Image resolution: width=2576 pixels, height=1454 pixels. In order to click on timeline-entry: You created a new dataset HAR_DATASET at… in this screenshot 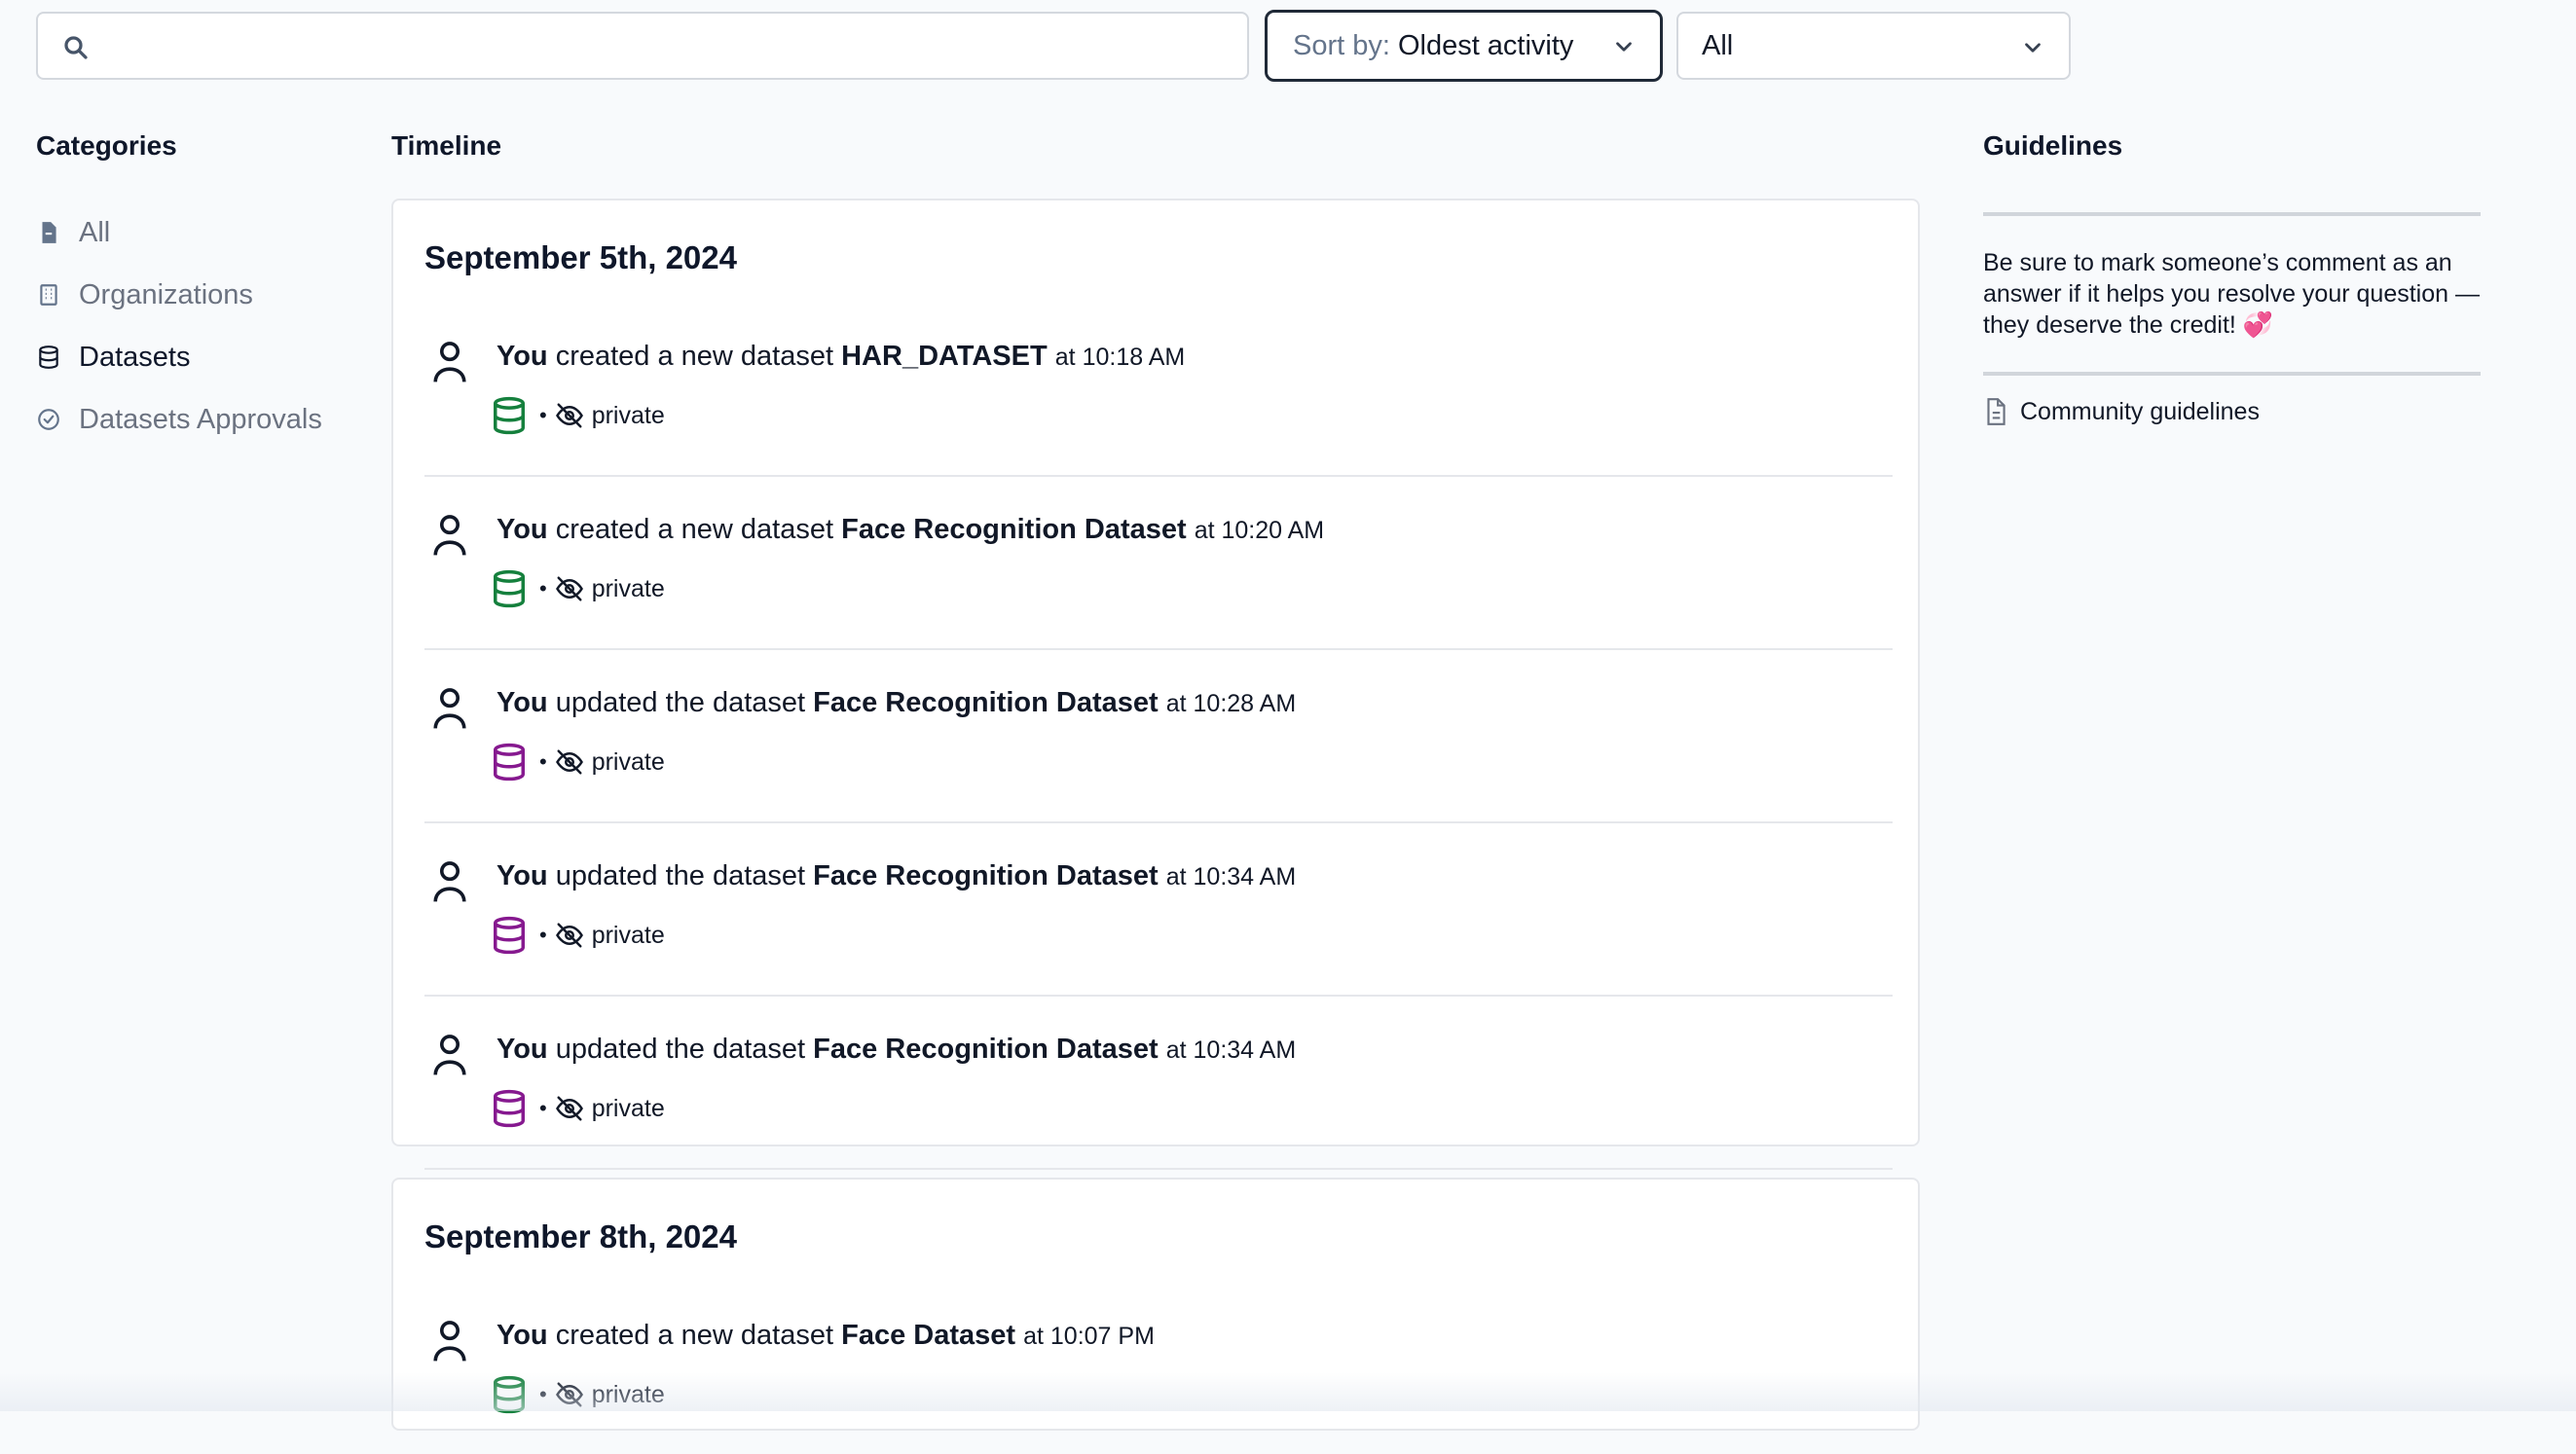, I will do `click(1158, 389)`.